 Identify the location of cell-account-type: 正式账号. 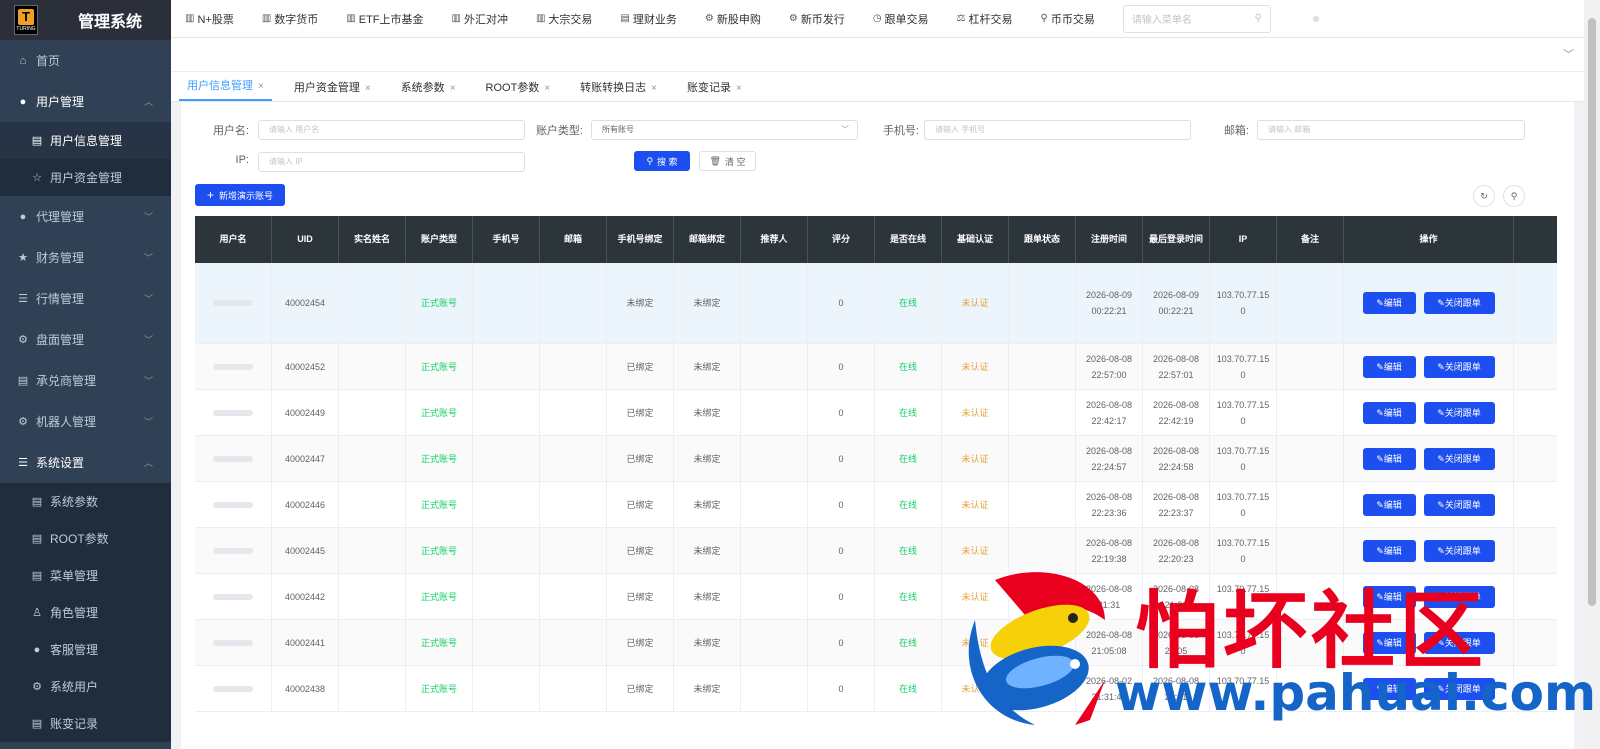
(439, 688).